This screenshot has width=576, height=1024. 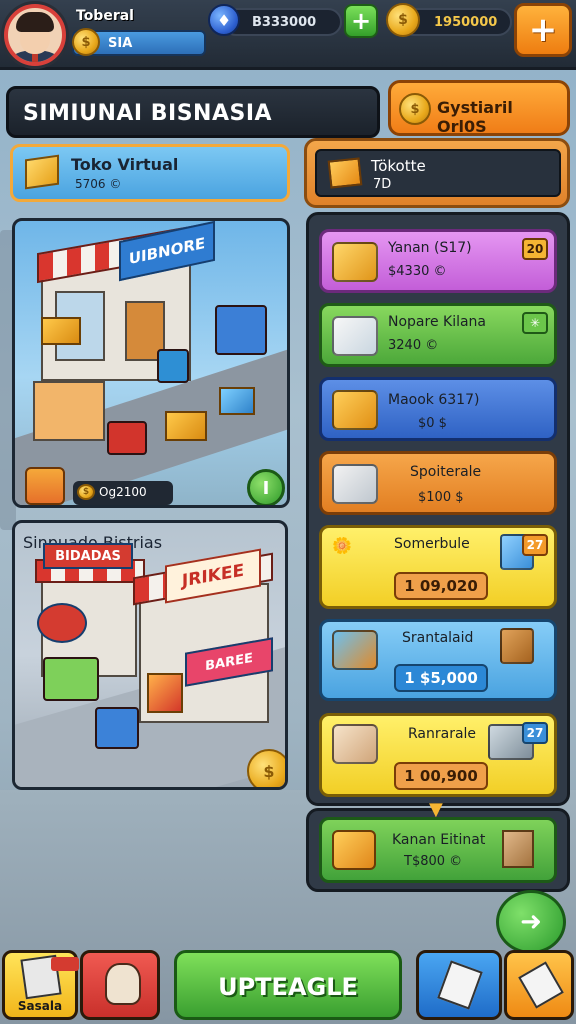 What do you see at coordinates (148, 113) in the screenshot?
I see `game-title: SIMIUNAI BISNASIA` at bounding box center [148, 113].